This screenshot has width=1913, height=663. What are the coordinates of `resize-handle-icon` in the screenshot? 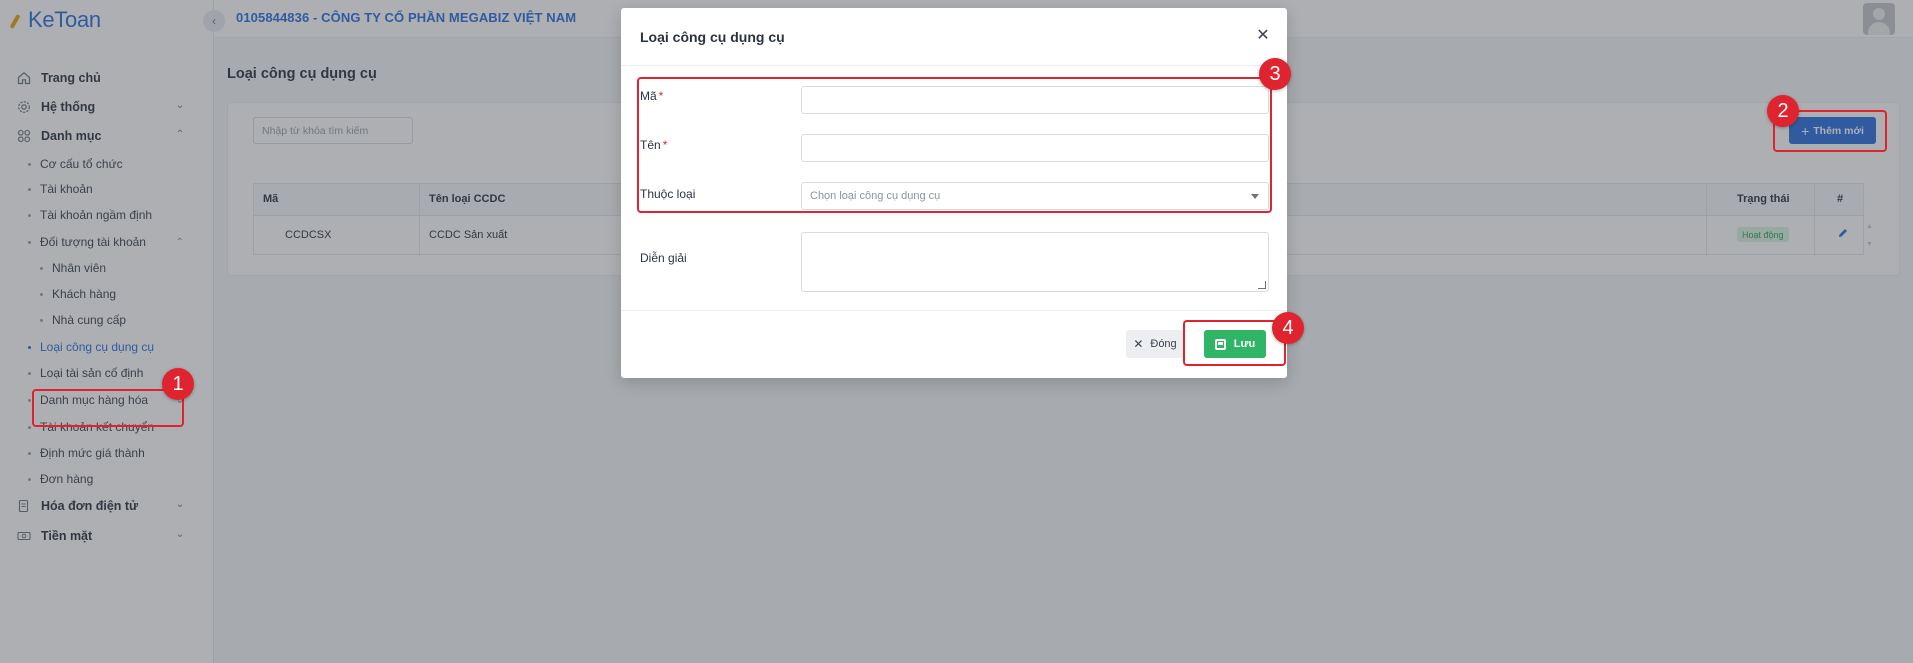 It's located at (1262, 285).